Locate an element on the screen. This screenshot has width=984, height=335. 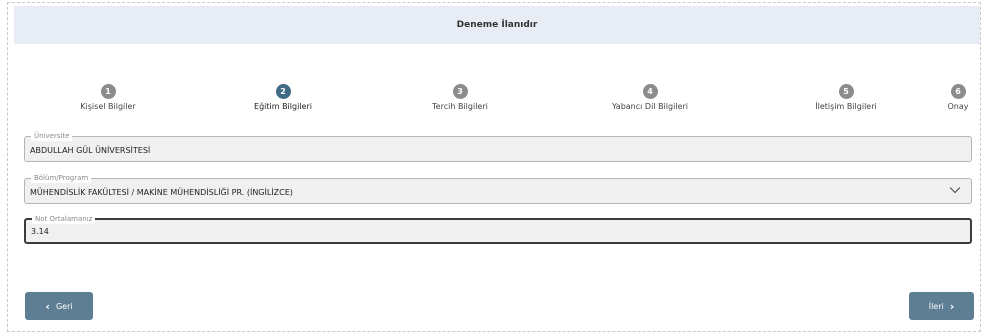
step-number: 6 is located at coordinates (958, 91).